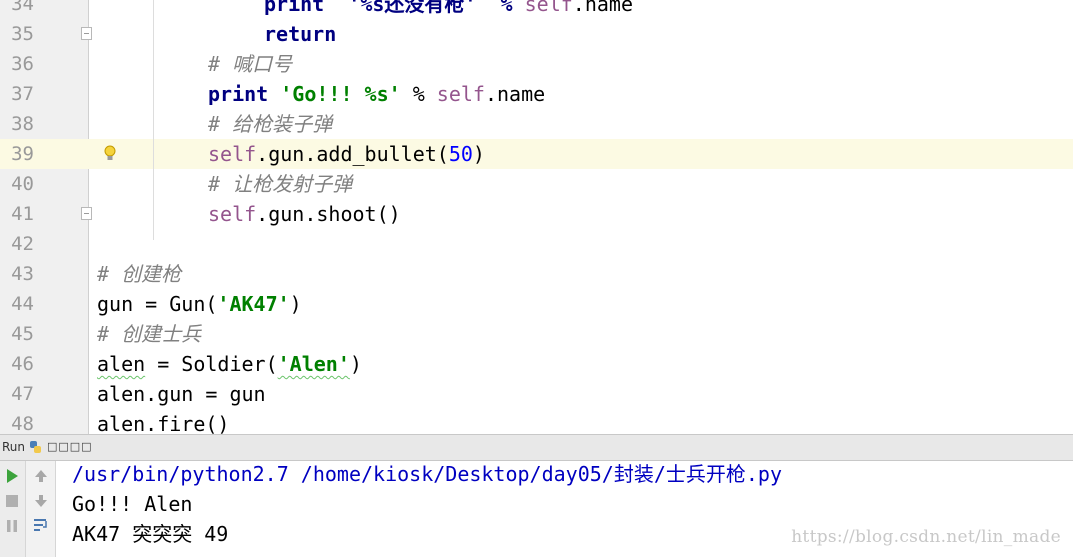 This screenshot has width=1073, height=557. I want to click on indent-guide, so click(153, 120).